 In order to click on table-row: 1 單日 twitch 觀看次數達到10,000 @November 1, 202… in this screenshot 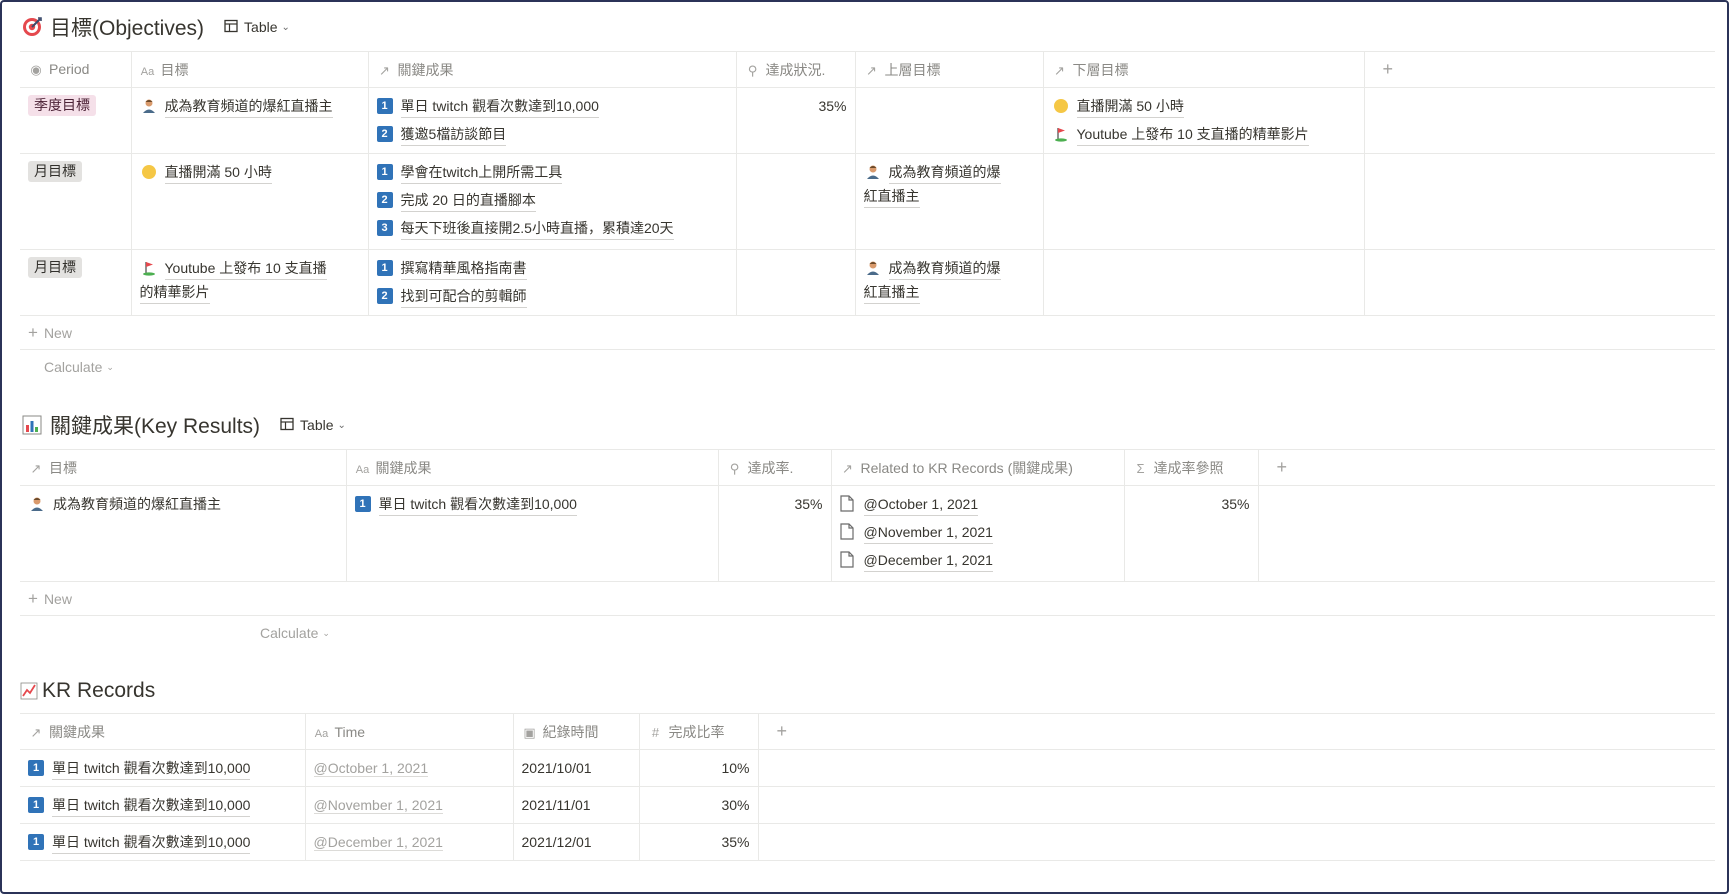, I will do `click(867, 805)`.